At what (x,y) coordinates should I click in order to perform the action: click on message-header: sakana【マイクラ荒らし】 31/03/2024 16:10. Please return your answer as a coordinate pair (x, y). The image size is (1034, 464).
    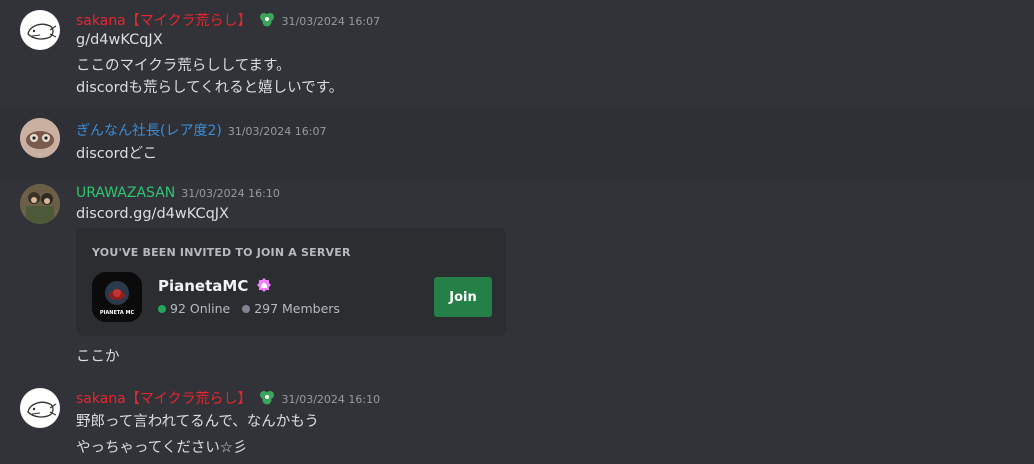
    Looking at the image, I should click on (228, 399).